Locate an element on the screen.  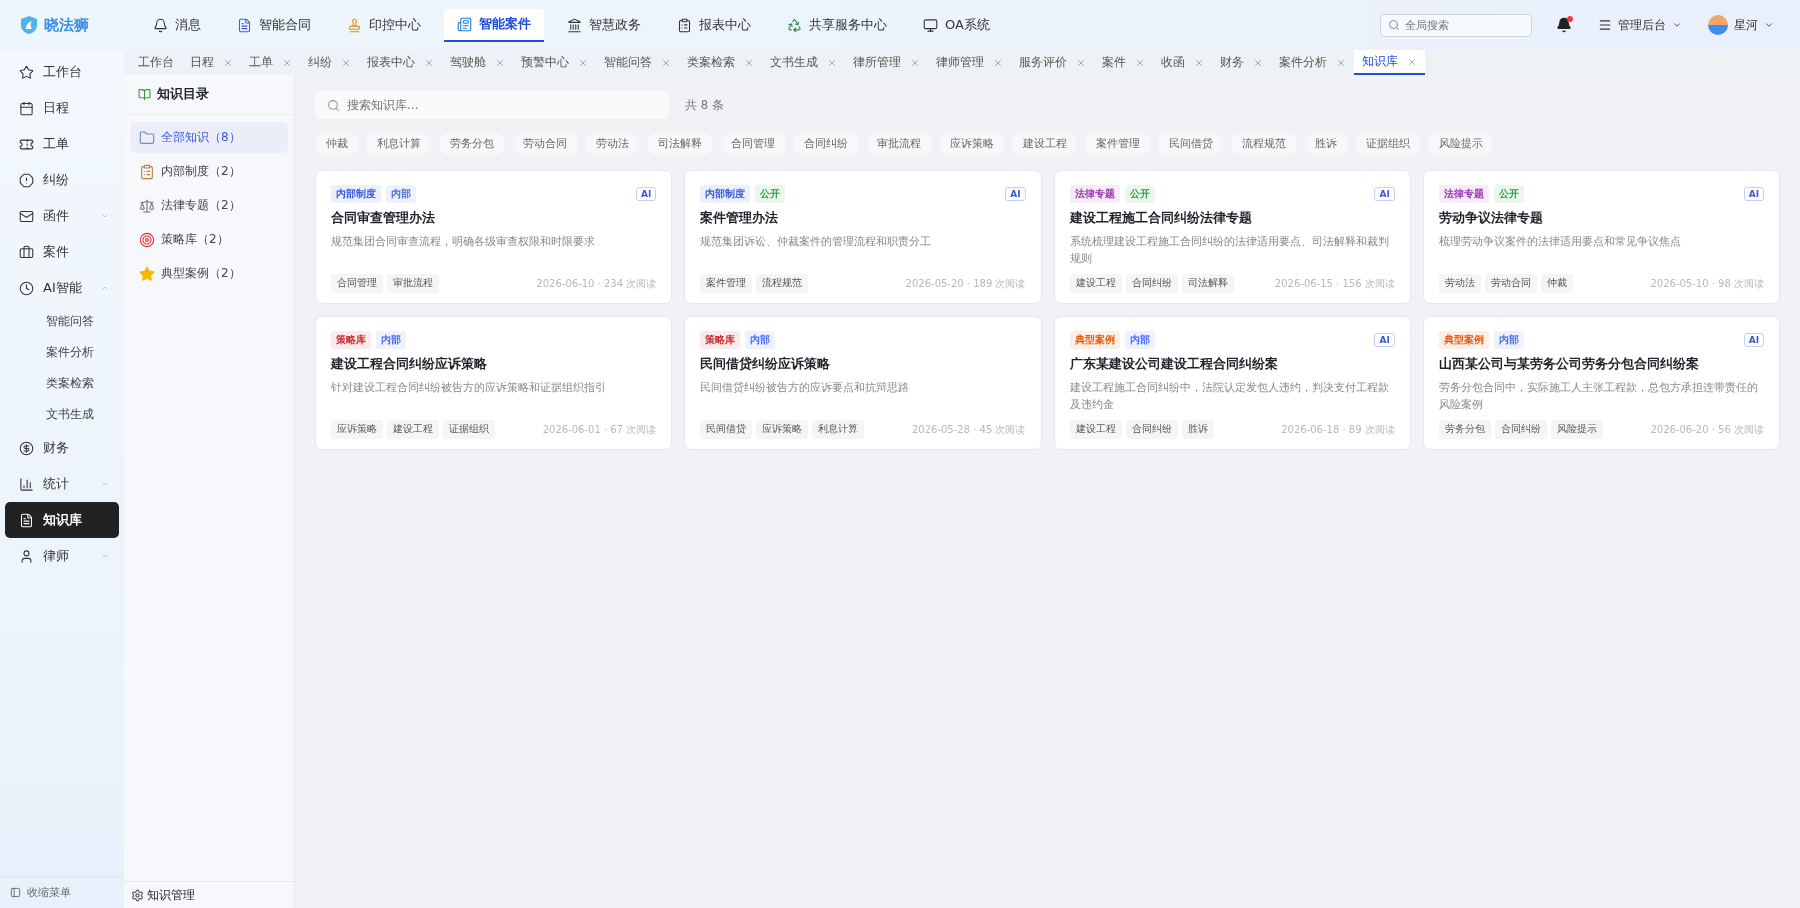
catalog-item: 策略库（2） is located at coordinates (209, 239).